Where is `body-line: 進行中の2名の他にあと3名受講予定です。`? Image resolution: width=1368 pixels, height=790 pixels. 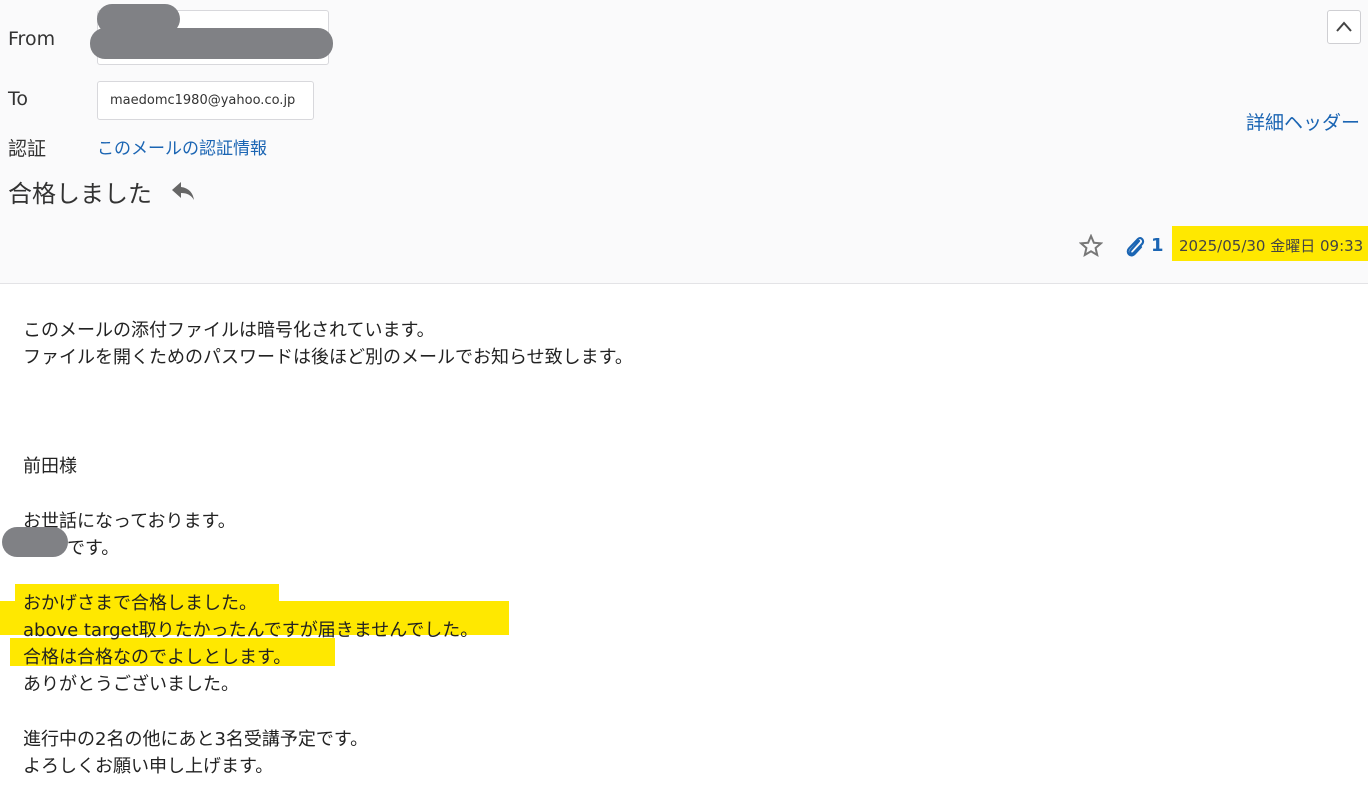 body-line: 進行中の2名の他にあと3名受講予定です。 is located at coordinates (196, 739).